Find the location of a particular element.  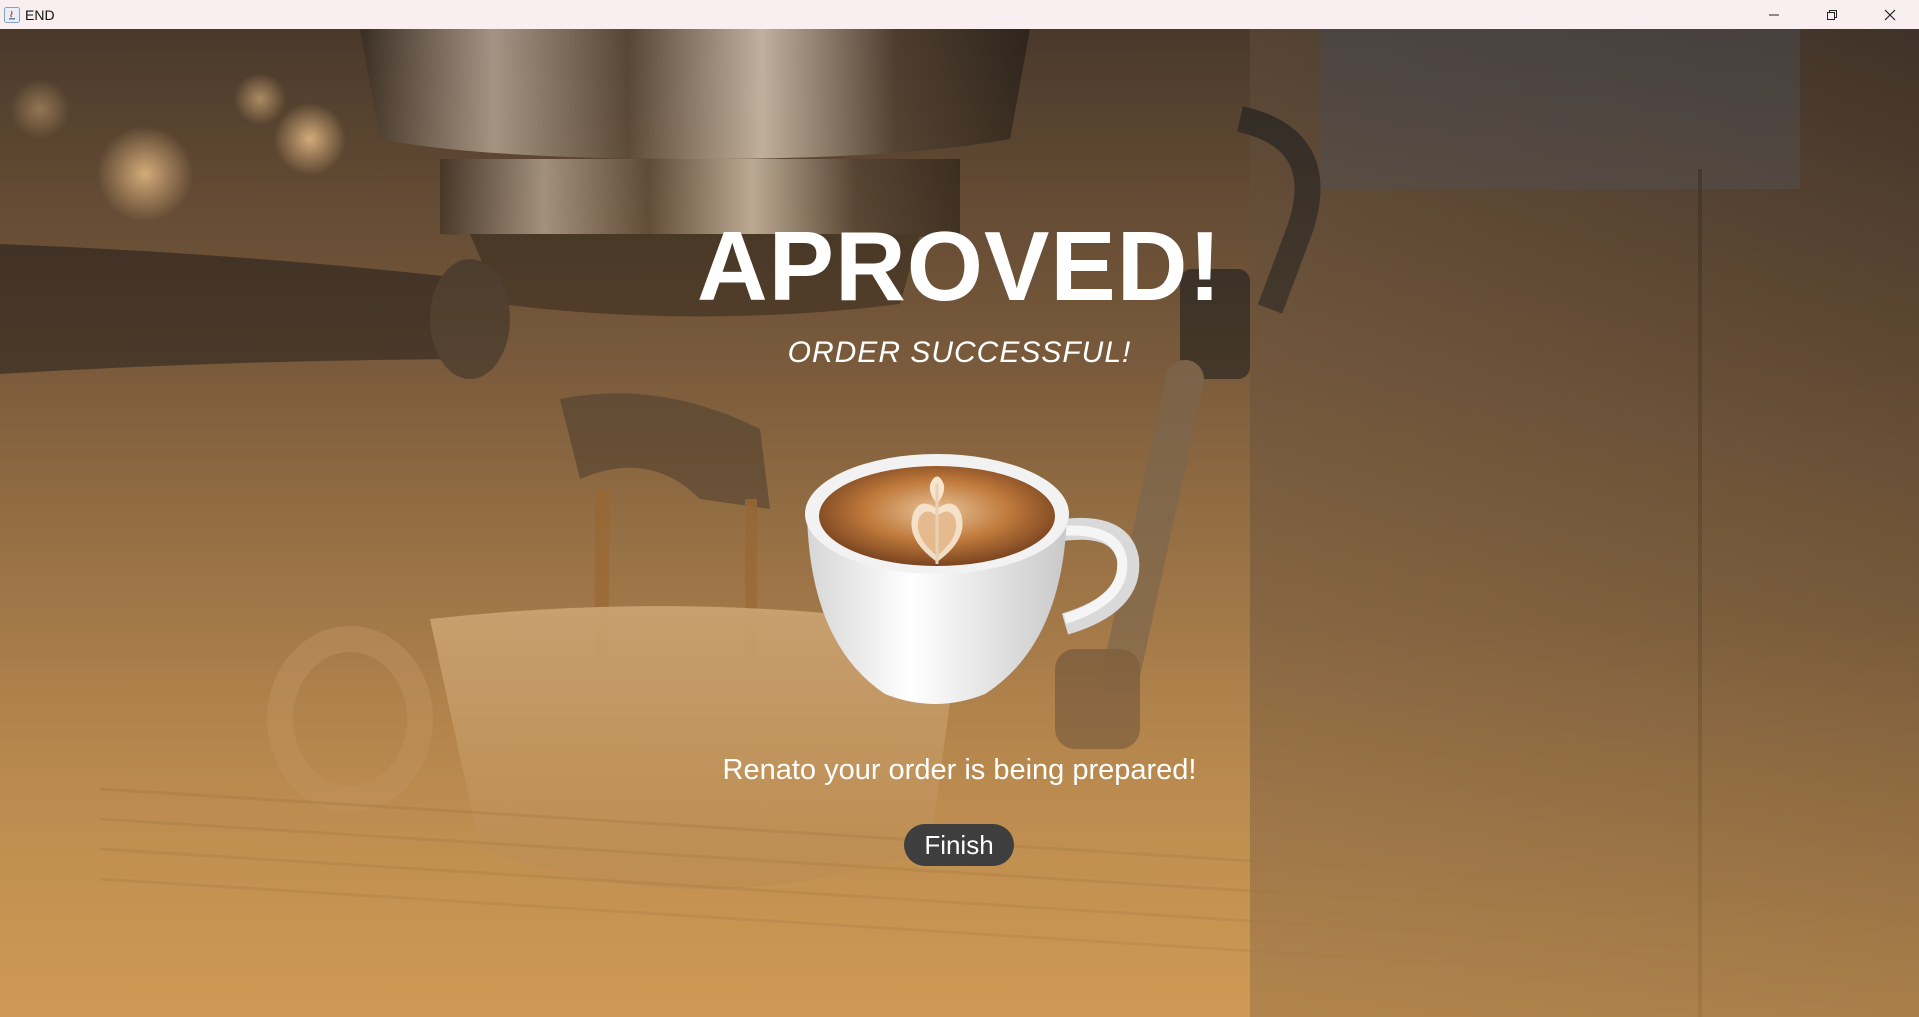

finish-button: Finish is located at coordinates (959, 845).